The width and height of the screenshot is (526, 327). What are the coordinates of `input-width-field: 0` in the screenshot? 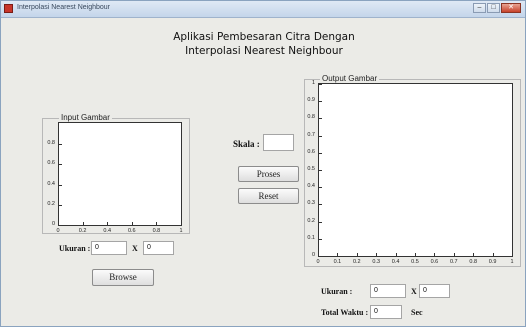 It's located at (109, 248).